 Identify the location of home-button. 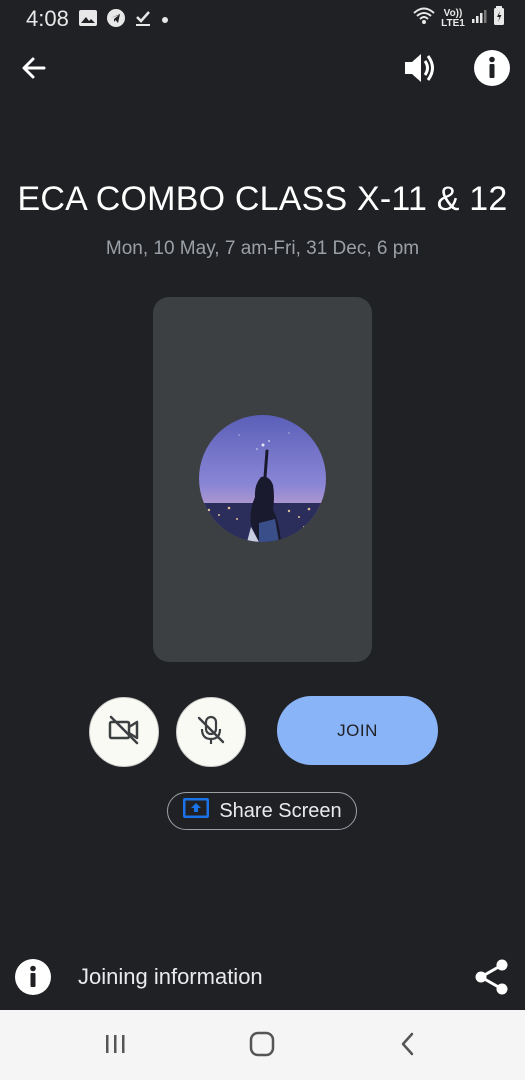
(262, 1046).